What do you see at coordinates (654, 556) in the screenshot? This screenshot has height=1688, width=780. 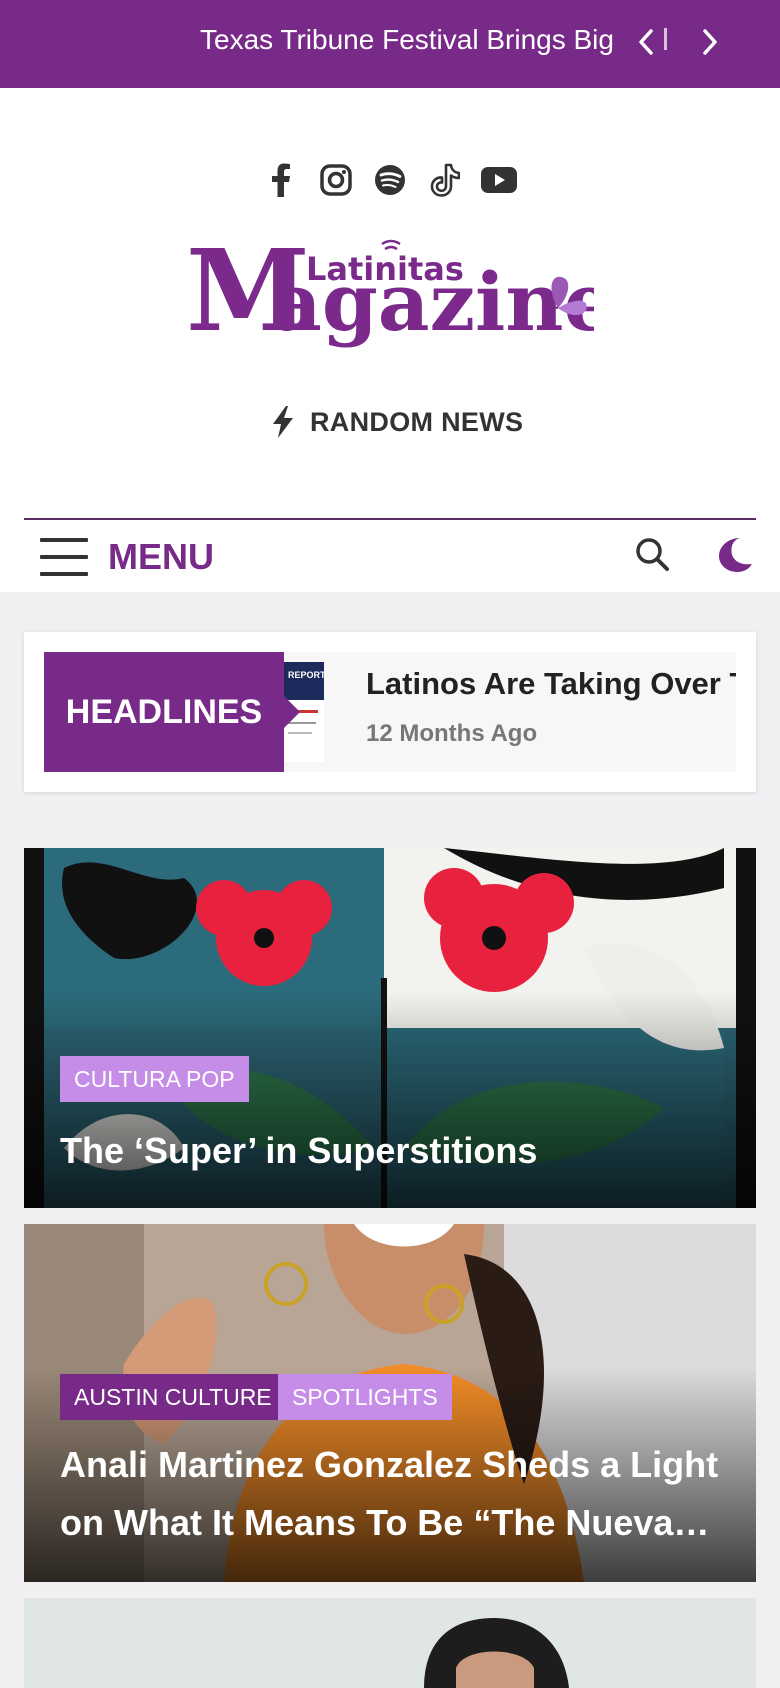 I see `search-icon` at bounding box center [654, 556].